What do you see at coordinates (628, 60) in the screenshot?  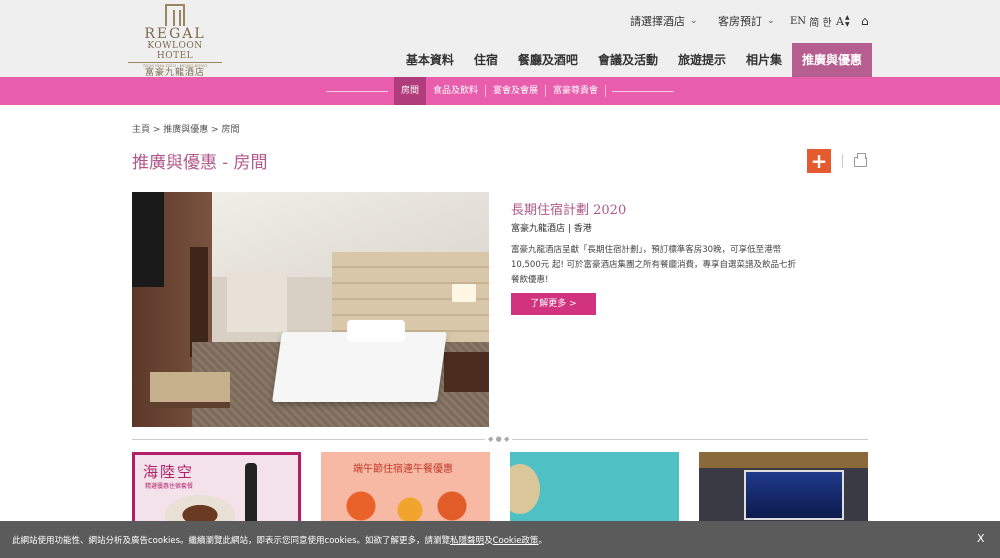 I see `nav-item-meetings: 會議及活動` at bounding box center [628, 60].